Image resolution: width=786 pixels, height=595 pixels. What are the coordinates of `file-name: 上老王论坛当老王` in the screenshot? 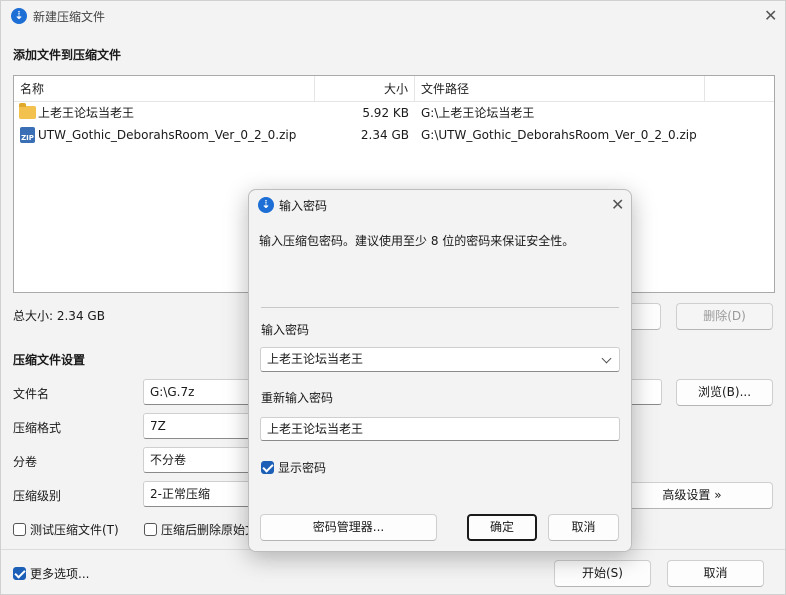 It's located at (86, 113).